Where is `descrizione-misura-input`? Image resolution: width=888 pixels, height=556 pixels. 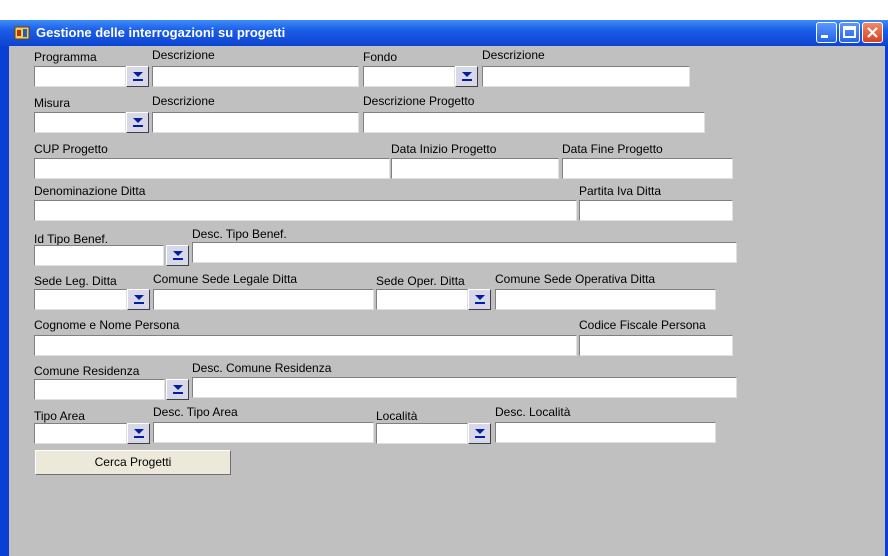
descrizione-misura-input is located at coordinates (255, 122).